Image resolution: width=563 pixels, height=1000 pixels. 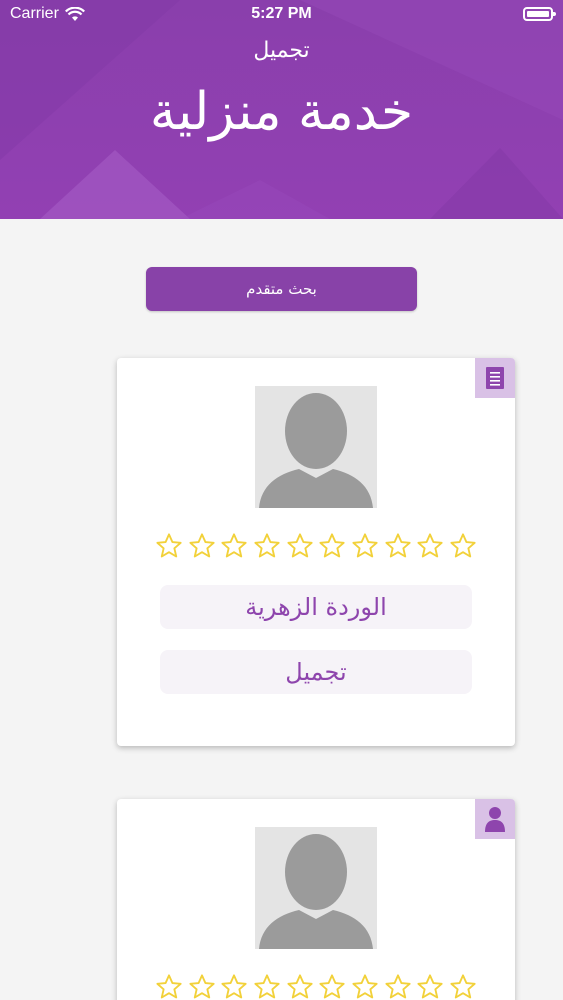 I want to click on provider-card, so click(x=316, y=899).